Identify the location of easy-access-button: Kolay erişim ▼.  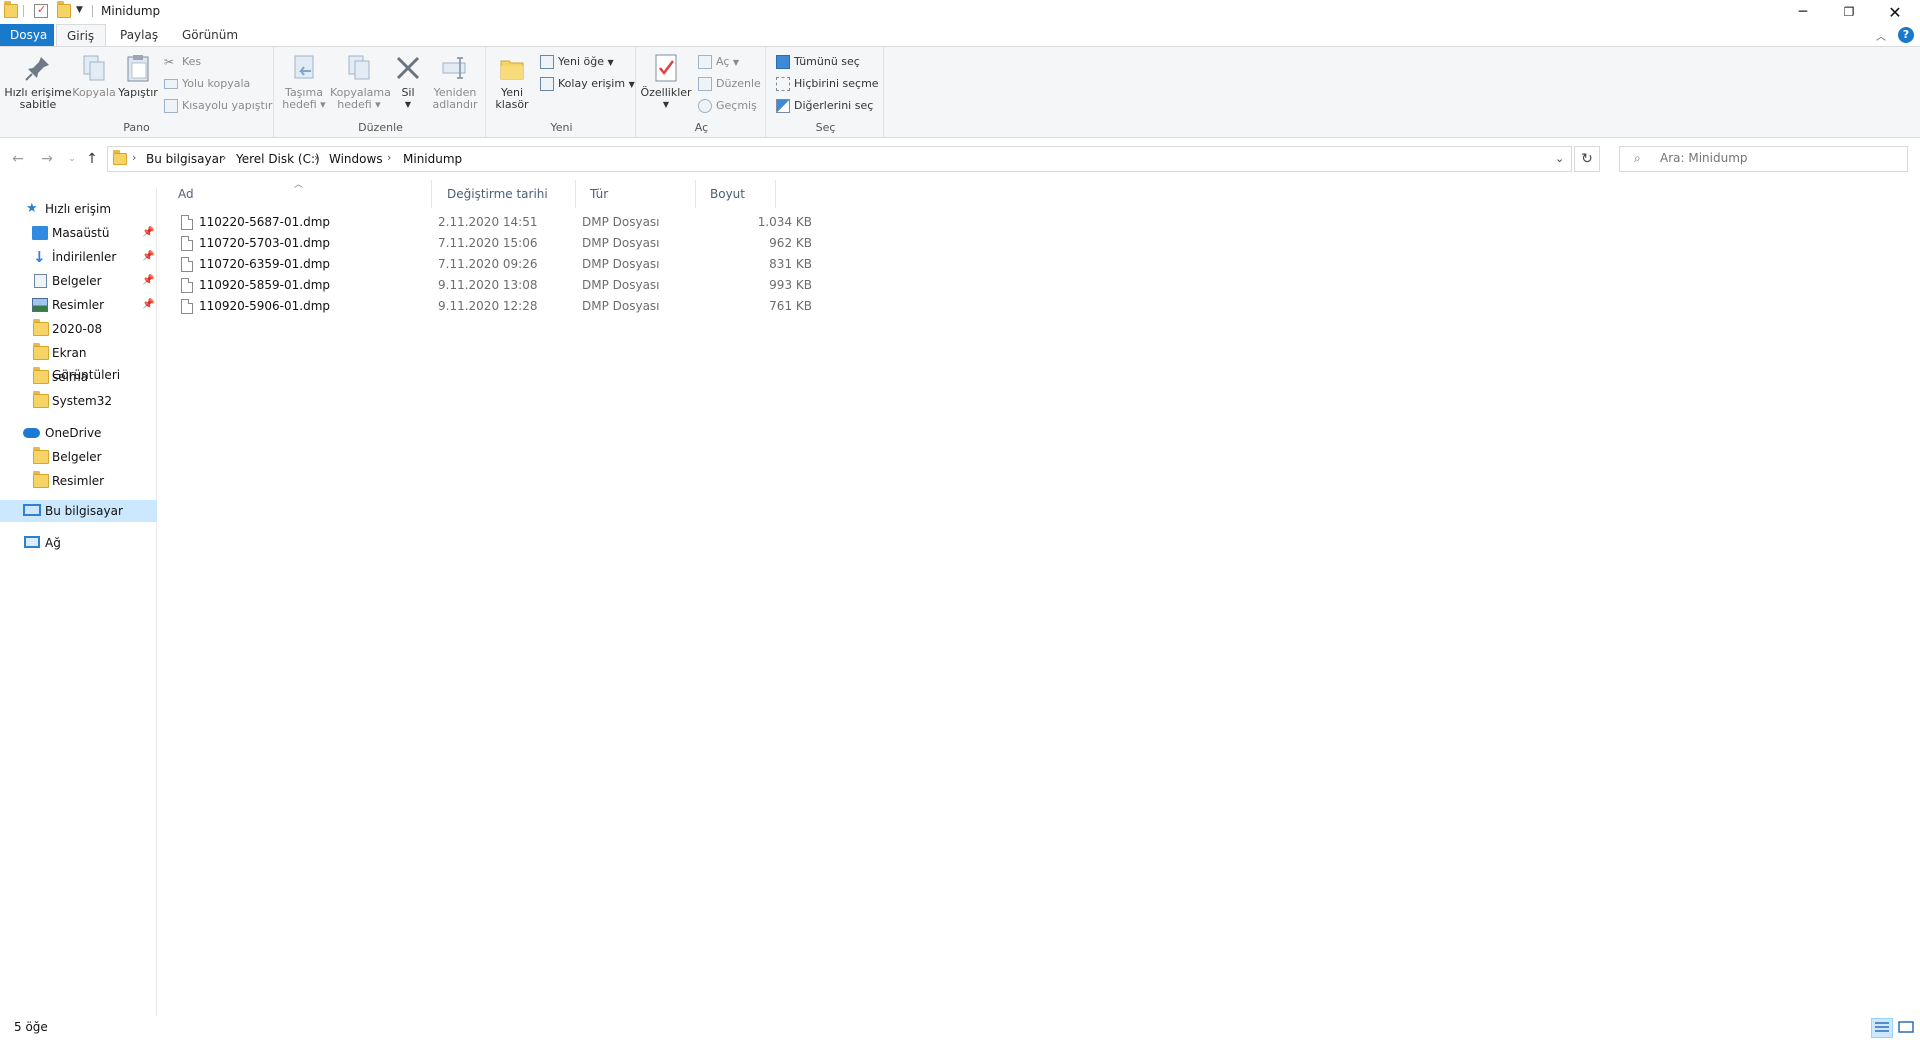
(586, 84).